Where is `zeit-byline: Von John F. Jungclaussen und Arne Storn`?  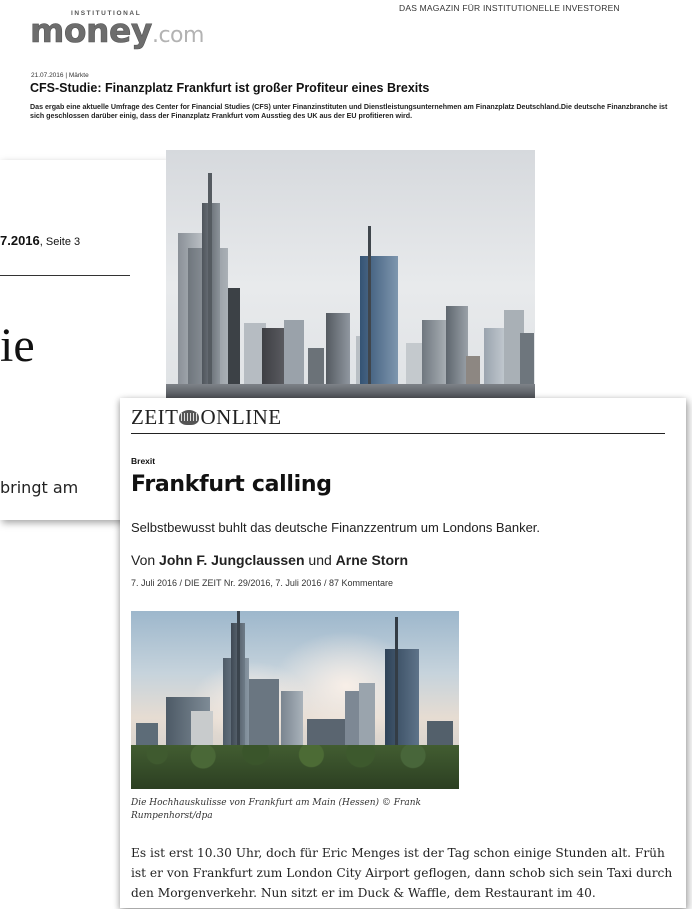 zeit-byline: Von John F. Jungclaussen und Arne Storn is located at coordinates (269, 560).